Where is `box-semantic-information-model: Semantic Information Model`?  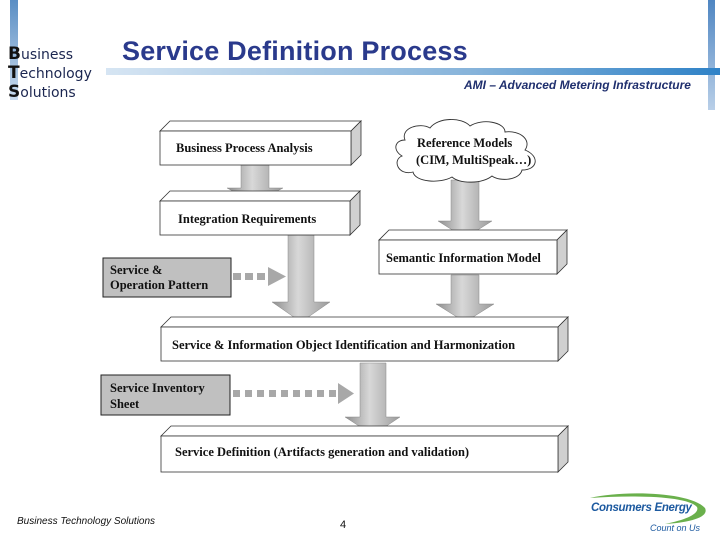 box-semantic-information-model: Semantic Information Model is located at coordinates (473, 252).